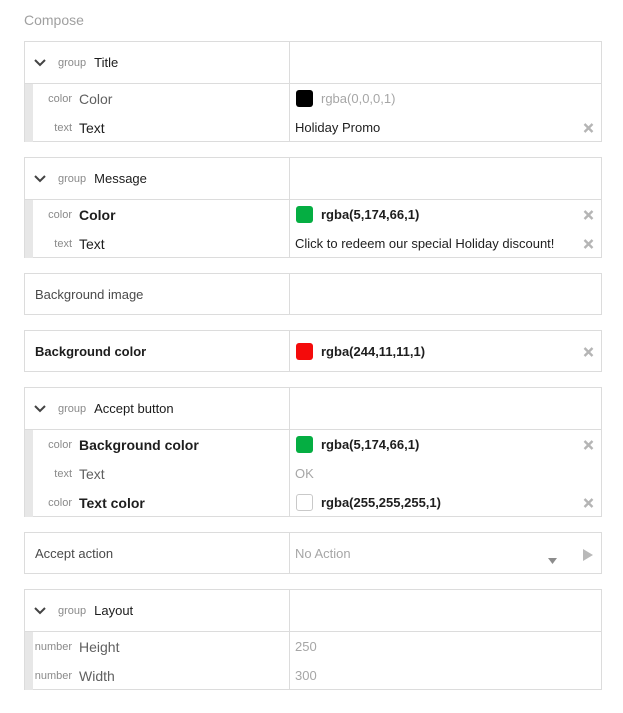 Image resolution: width=623 pixels, height=713 pixels. Describe the element at coordinates (74, 553) in the screenshot. I see `field-label: Accept action` at that location.